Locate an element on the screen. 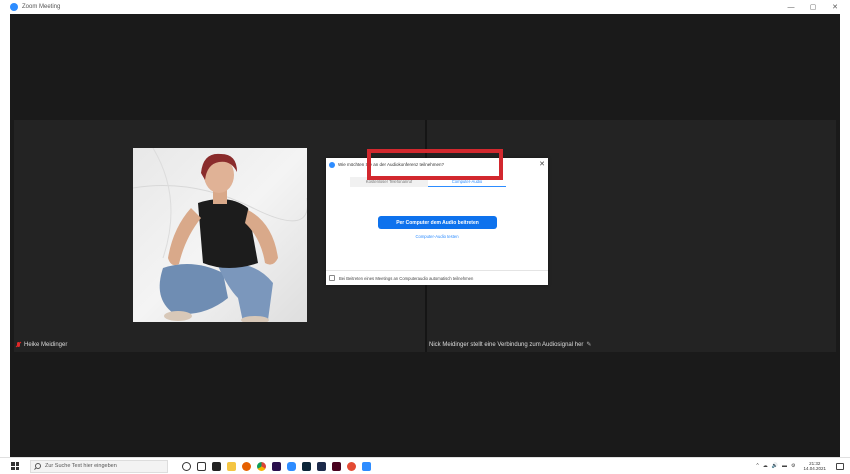 This screenshot has height=474, width=850. minimize-button: — is located at coordinates (791, 7).